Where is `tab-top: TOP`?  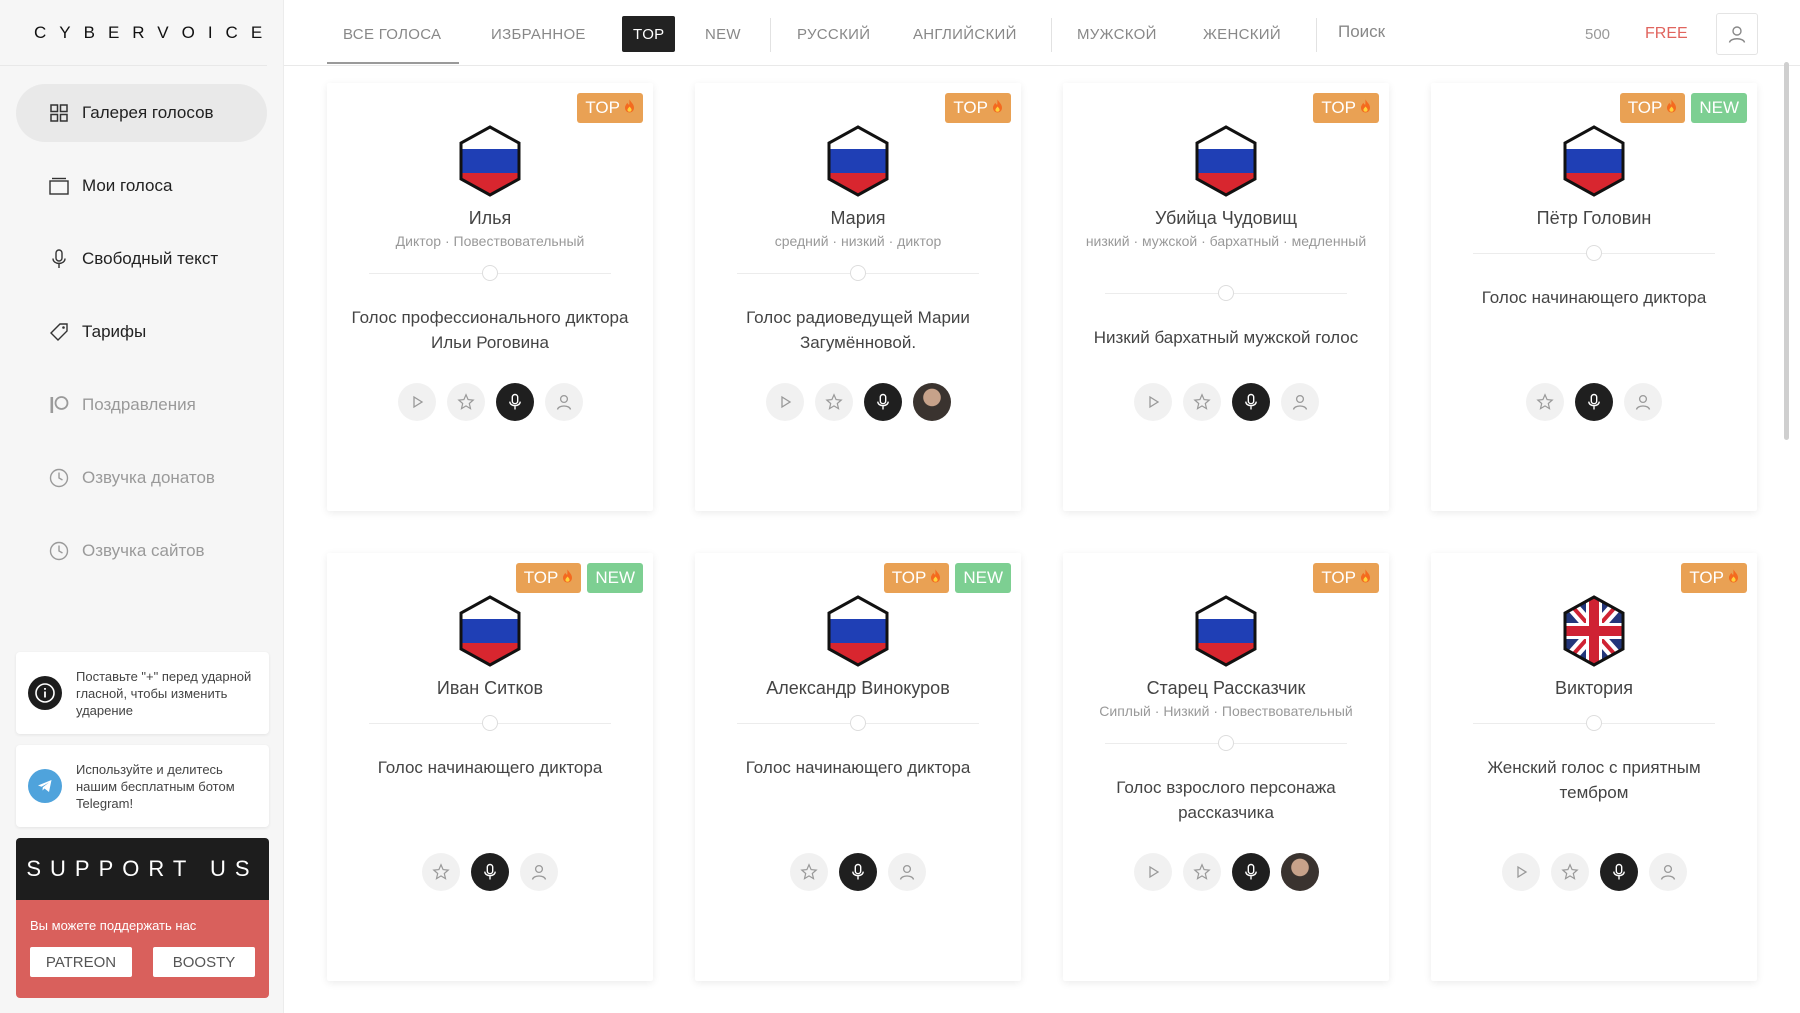
tab-top: TOP is located at coordinates (649, 34).